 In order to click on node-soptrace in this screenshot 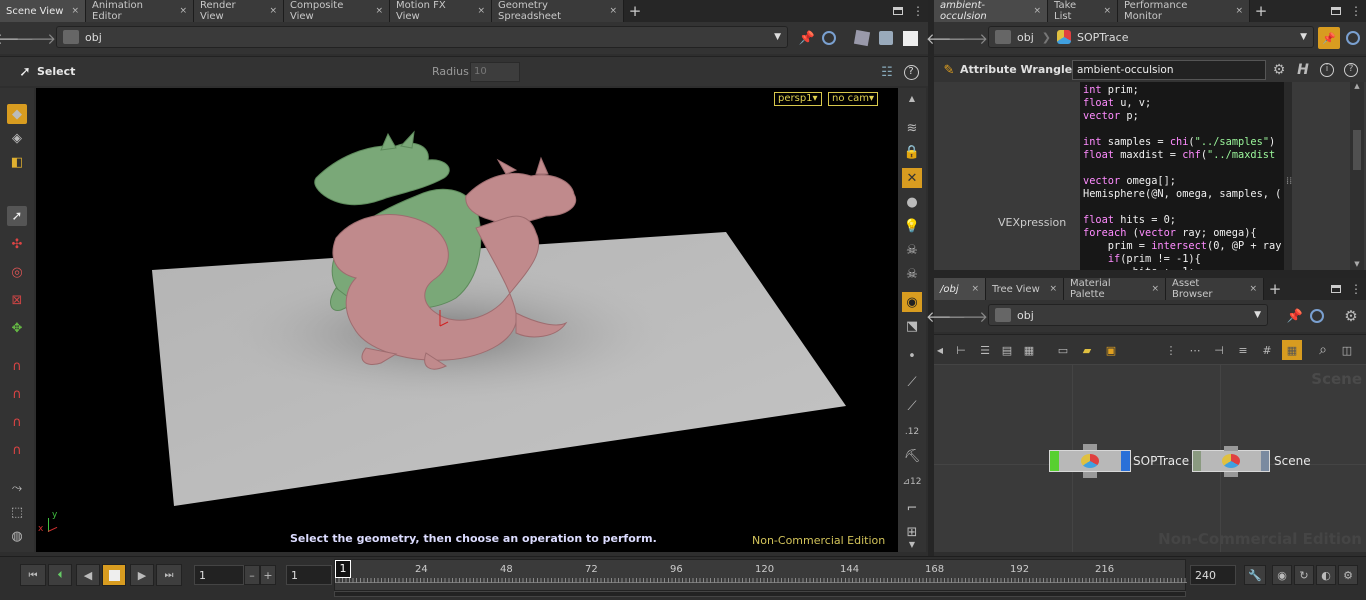, I will do `click(1090, 461)`.